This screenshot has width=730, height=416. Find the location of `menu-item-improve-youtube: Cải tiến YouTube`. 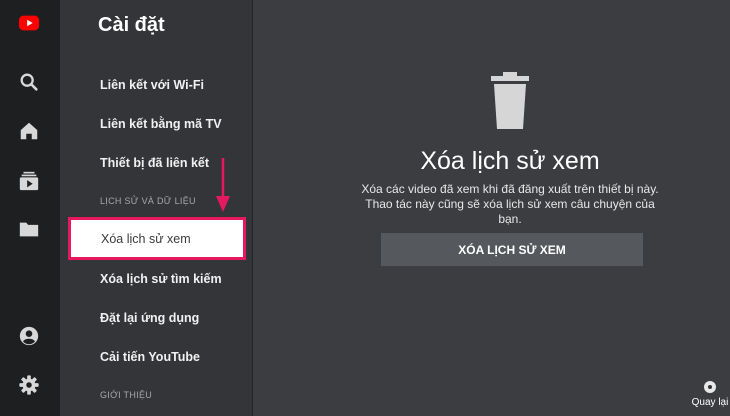

menu-item-improve-youtube: Cải tiến YouTube is located at coordinates (150, 357).